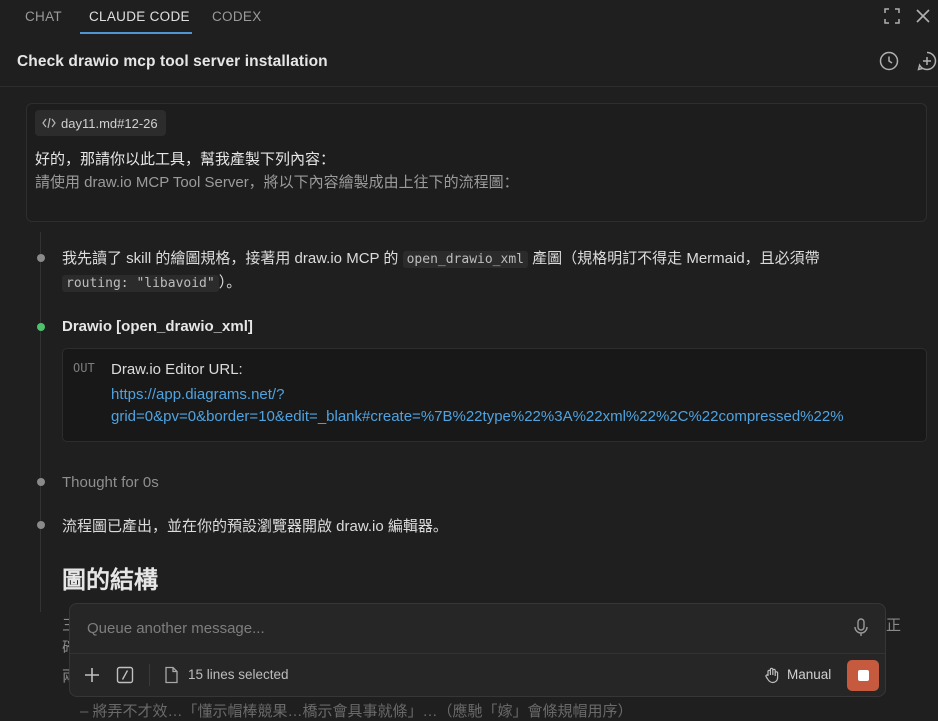 The height and width of the screenshot is (721, 938). What do you see at coordinates (356, 711) in the screenshot?
I see `hidden-text-fragment: – 將弄不才效…「懂示帽棒競果…橋示會具事就條」…（應馳「嫁」會條規帽用序）` at bounding box center [356, 711].